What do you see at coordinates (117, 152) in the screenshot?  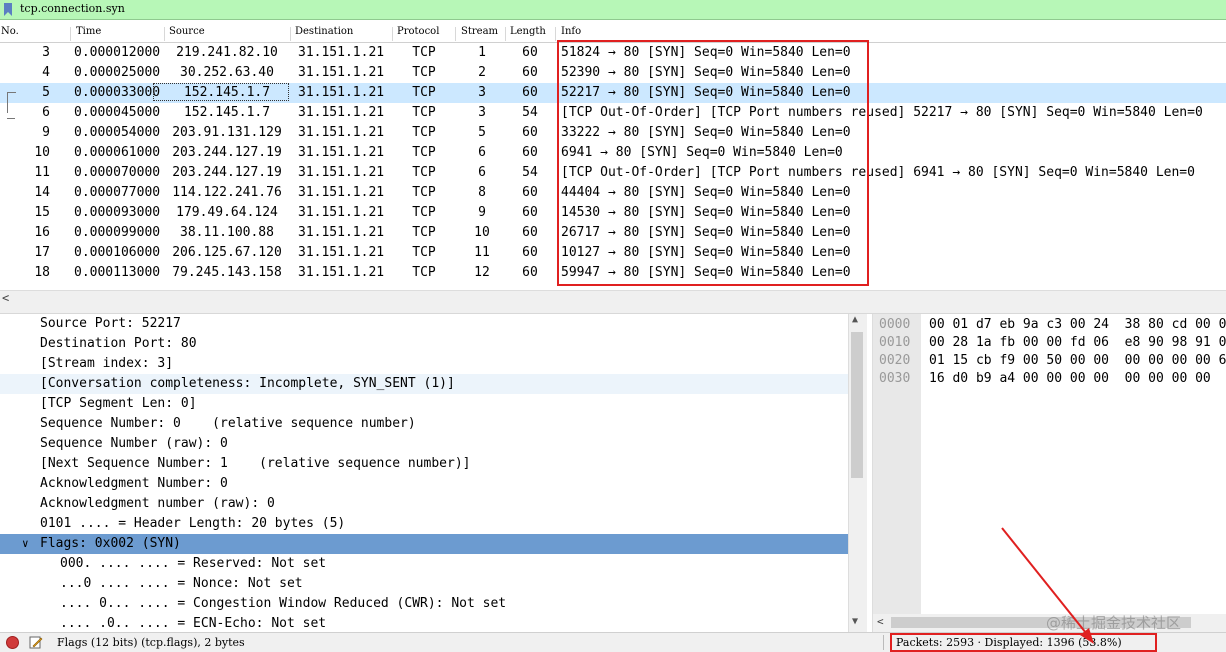 I see `packet-cell-time: 0.000061000` at bounding box center [117, 152].